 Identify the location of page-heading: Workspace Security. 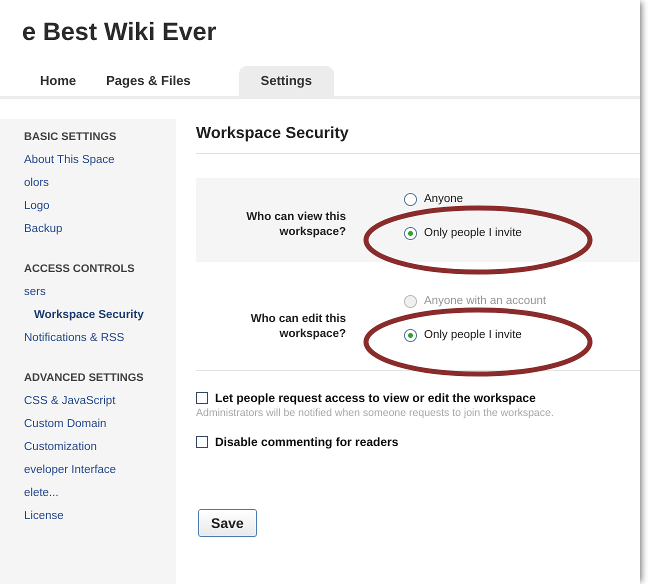
(418, 139).